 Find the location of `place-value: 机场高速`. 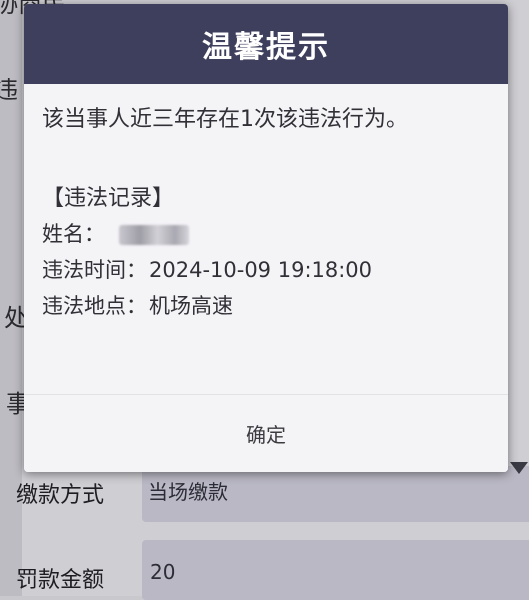

place-value: 机场高速 is located at coordinates (191, 306).